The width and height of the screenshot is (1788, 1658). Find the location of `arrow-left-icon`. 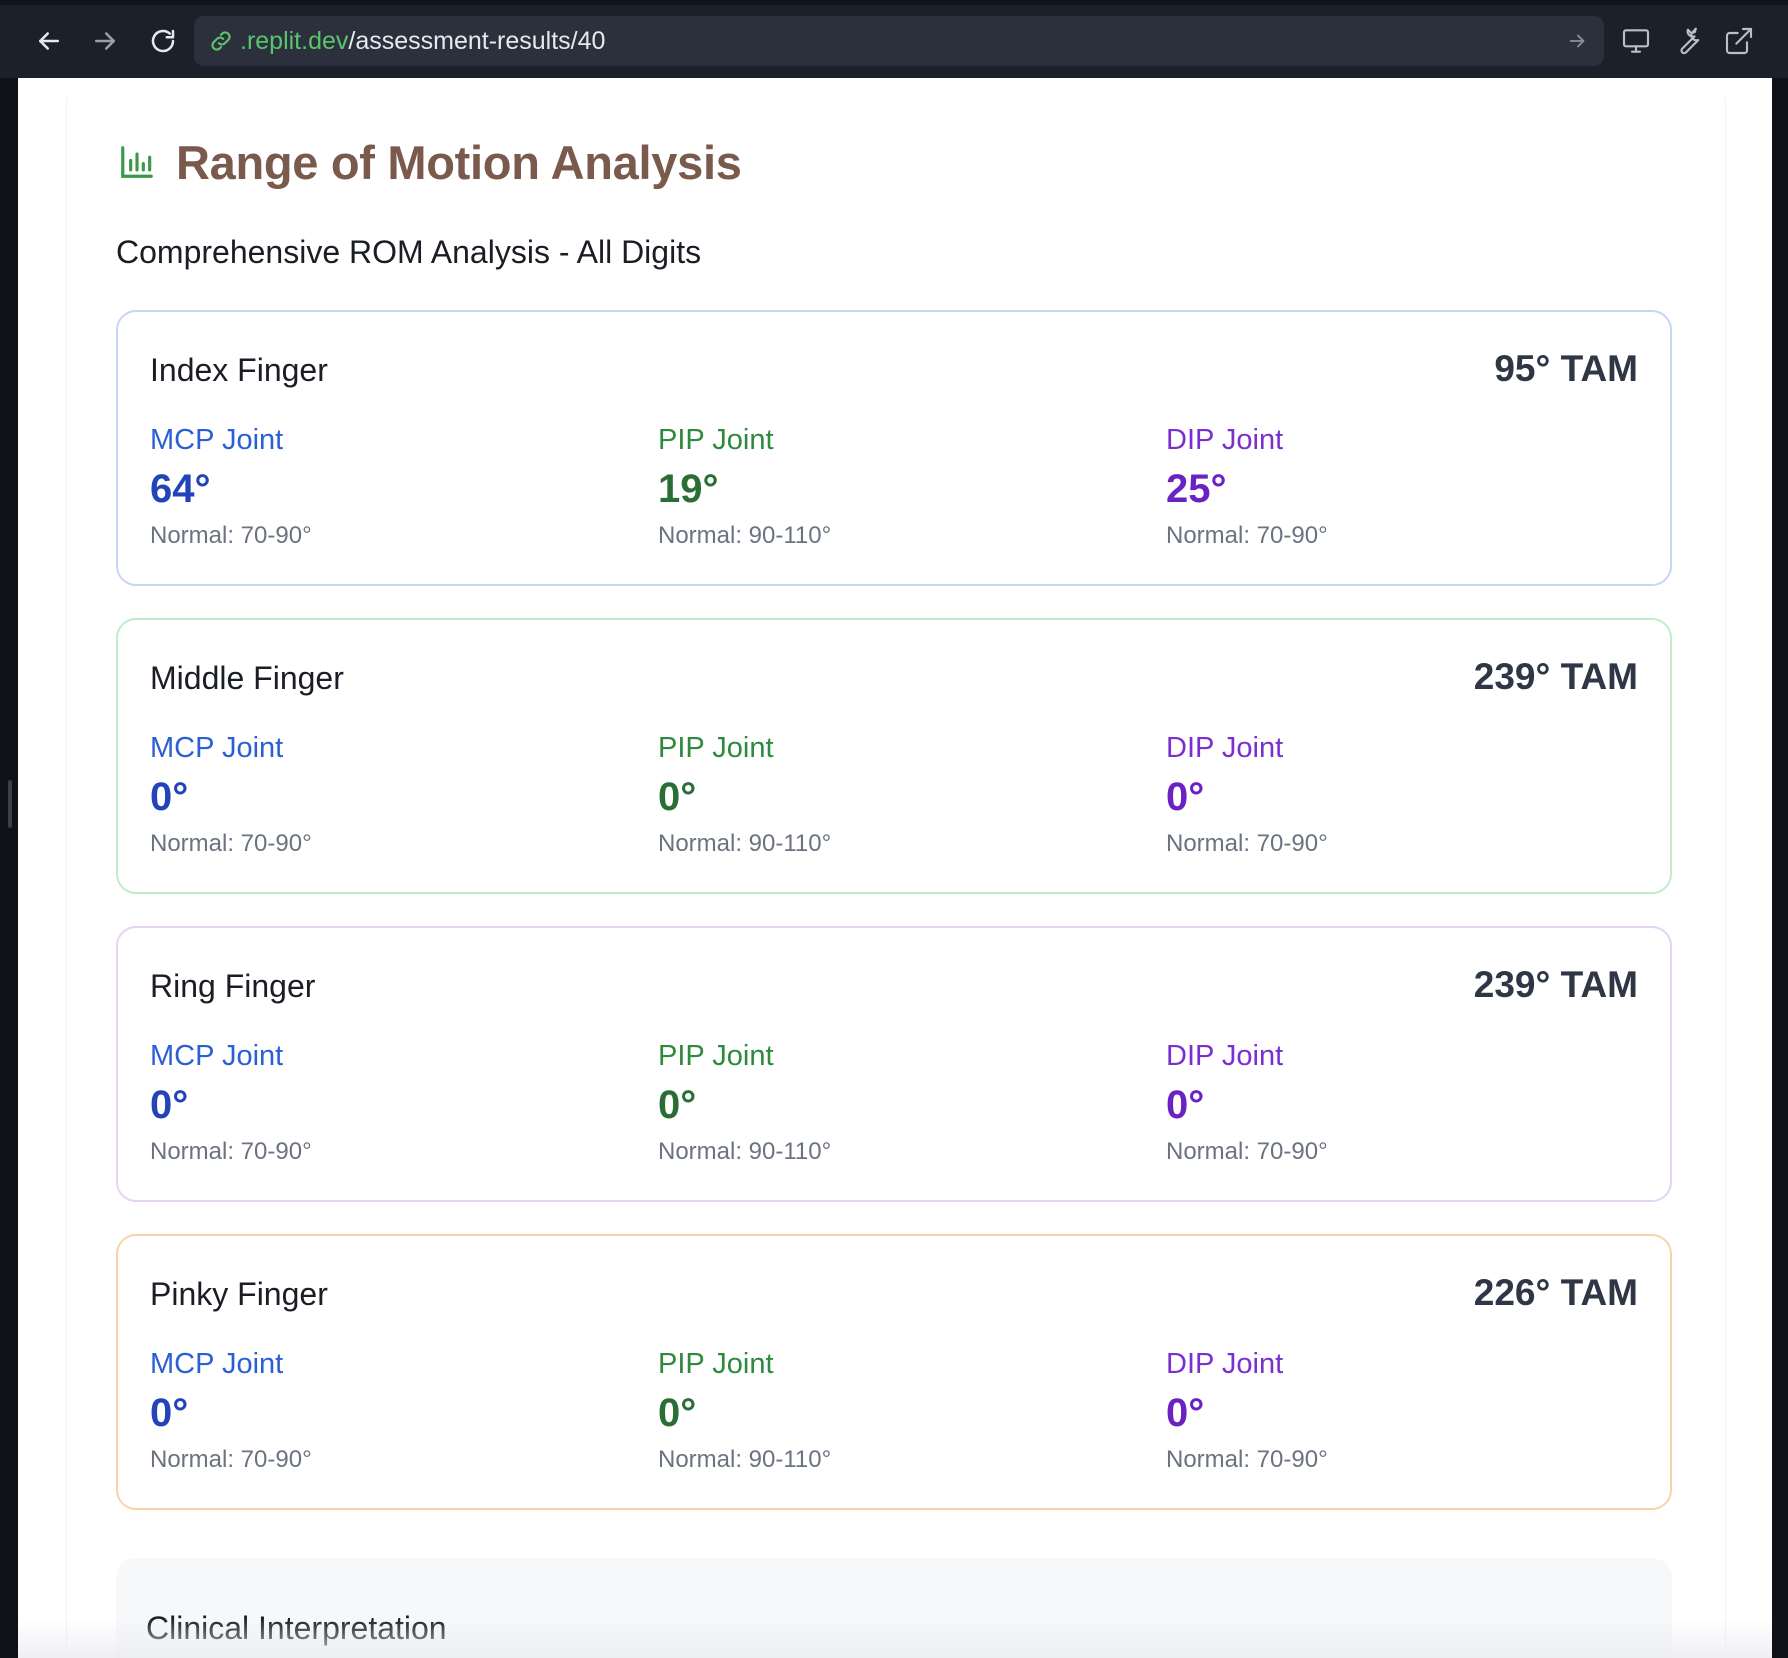

arrow-left-icon is located at coordinates (49, 41).